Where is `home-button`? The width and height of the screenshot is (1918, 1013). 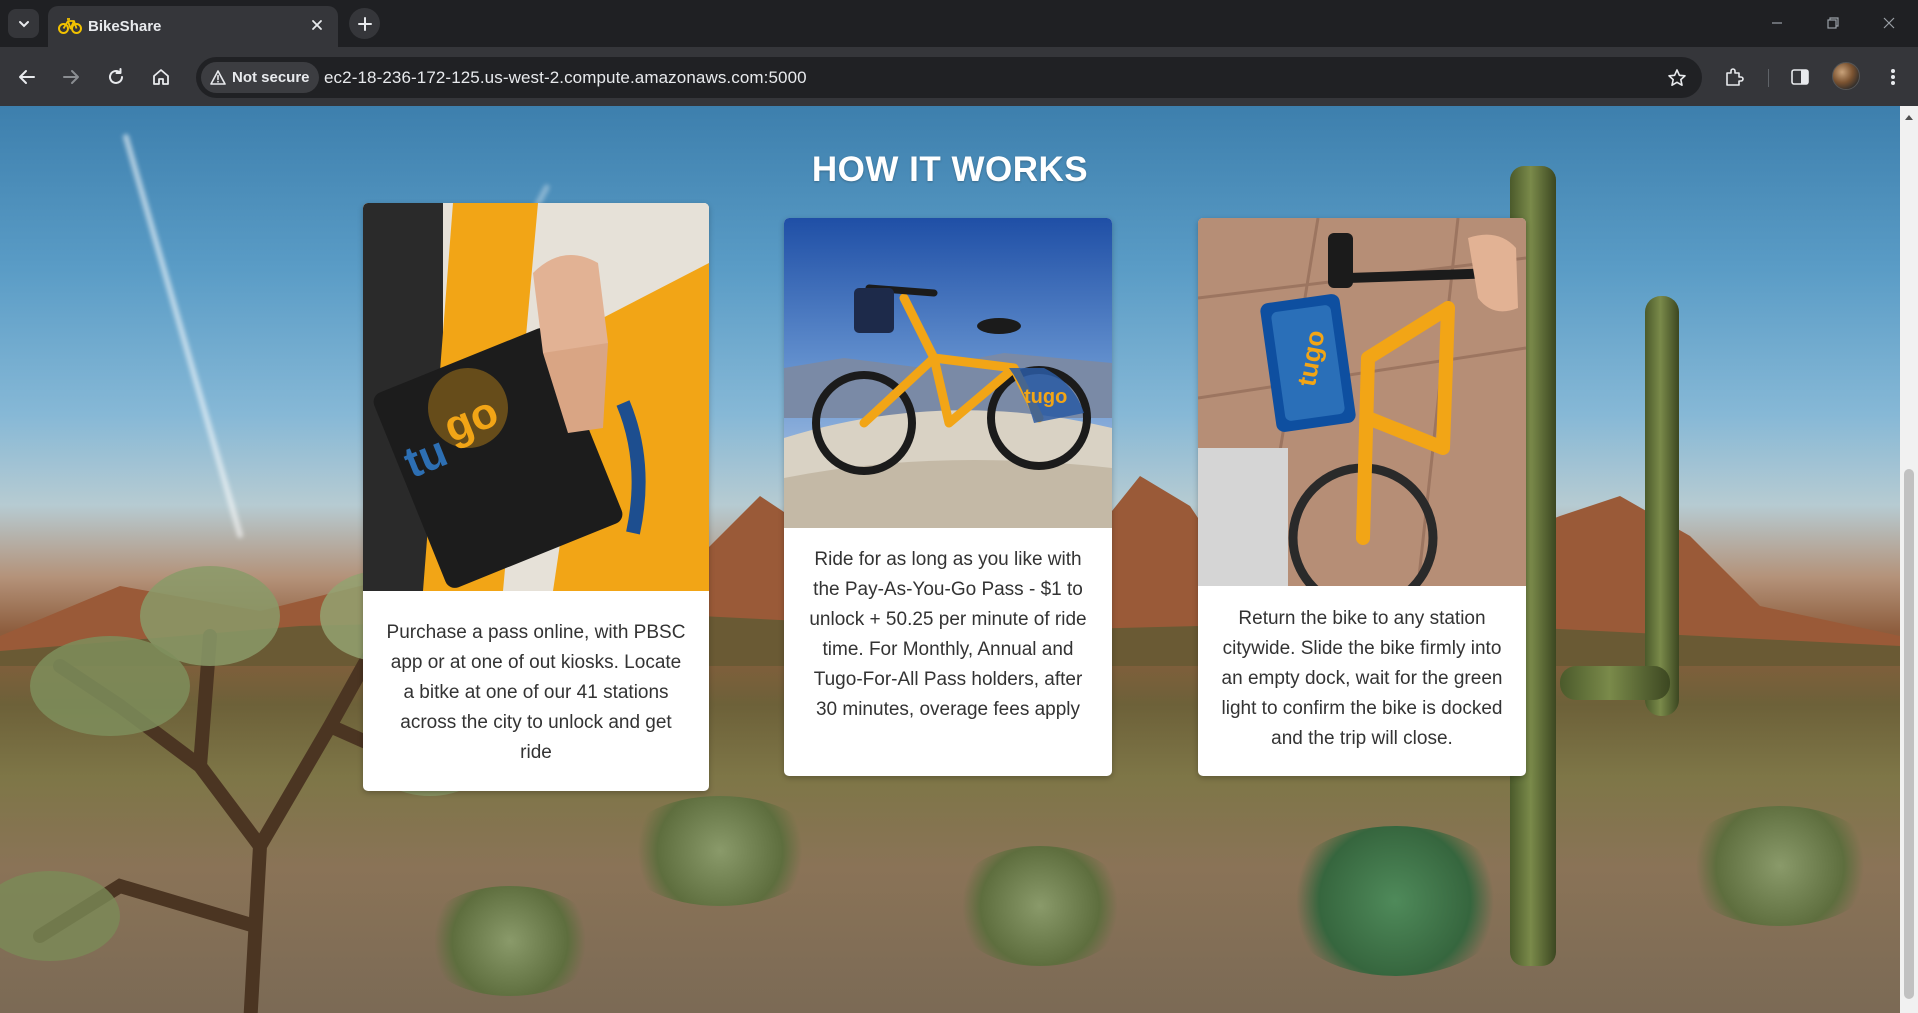
home-button is located at coordinates (161, 77).